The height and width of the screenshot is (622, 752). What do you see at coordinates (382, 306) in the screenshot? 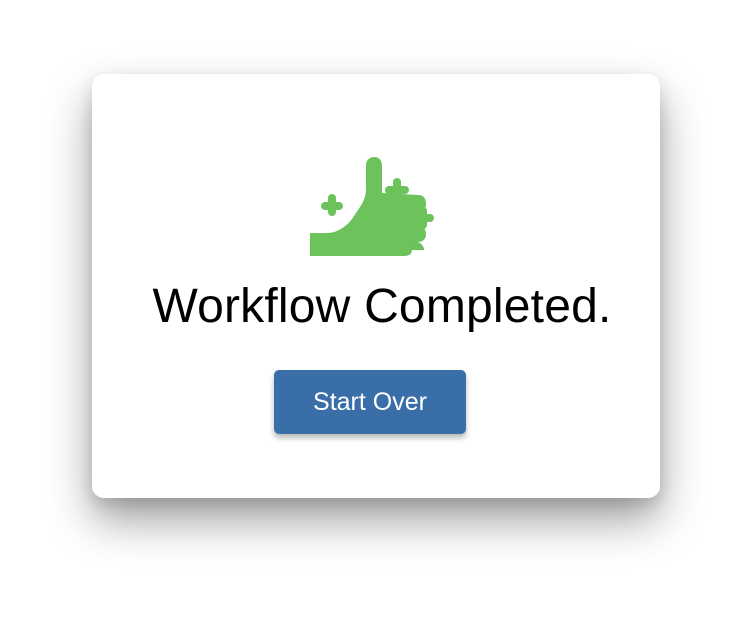
I see `completion-title: Workflow Completed.` at bounding box center [382, 306].